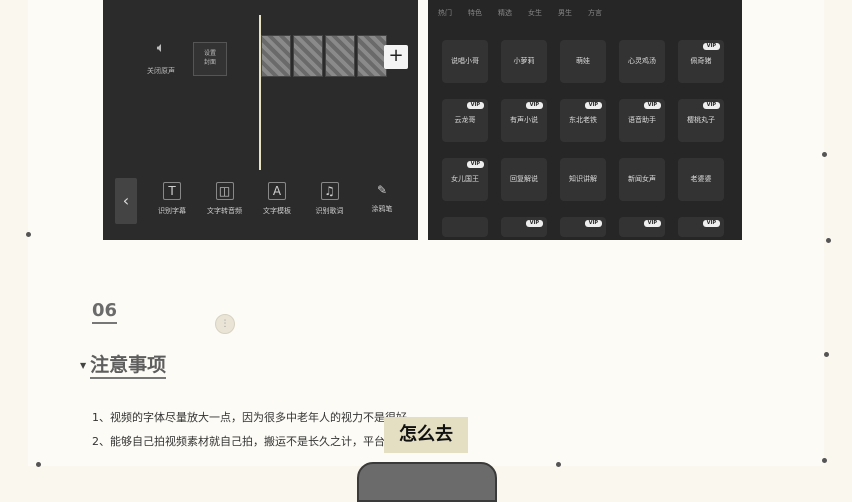  Describe the element at coordinates (445, 15) in the screenshot. I see `voice-tab: 热门` at that location.